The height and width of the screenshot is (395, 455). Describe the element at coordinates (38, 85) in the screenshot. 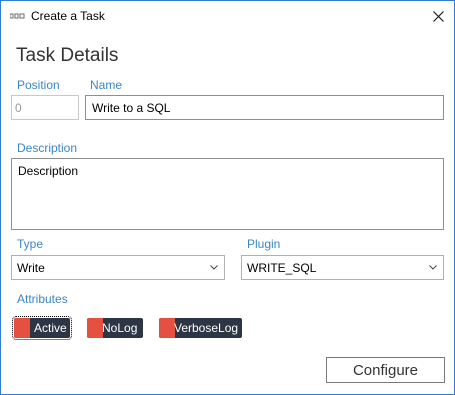

I see `position-label: Position` at that location.